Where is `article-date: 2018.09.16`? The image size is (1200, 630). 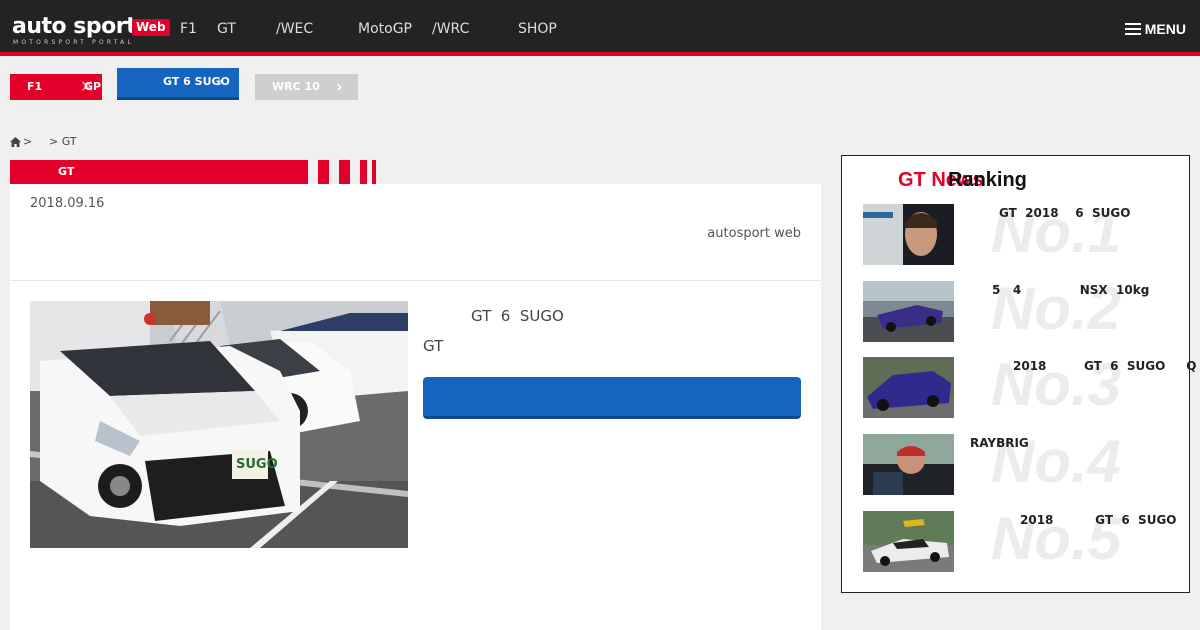 article-date: 2018.09.16 is located at coordinates (67, 203).